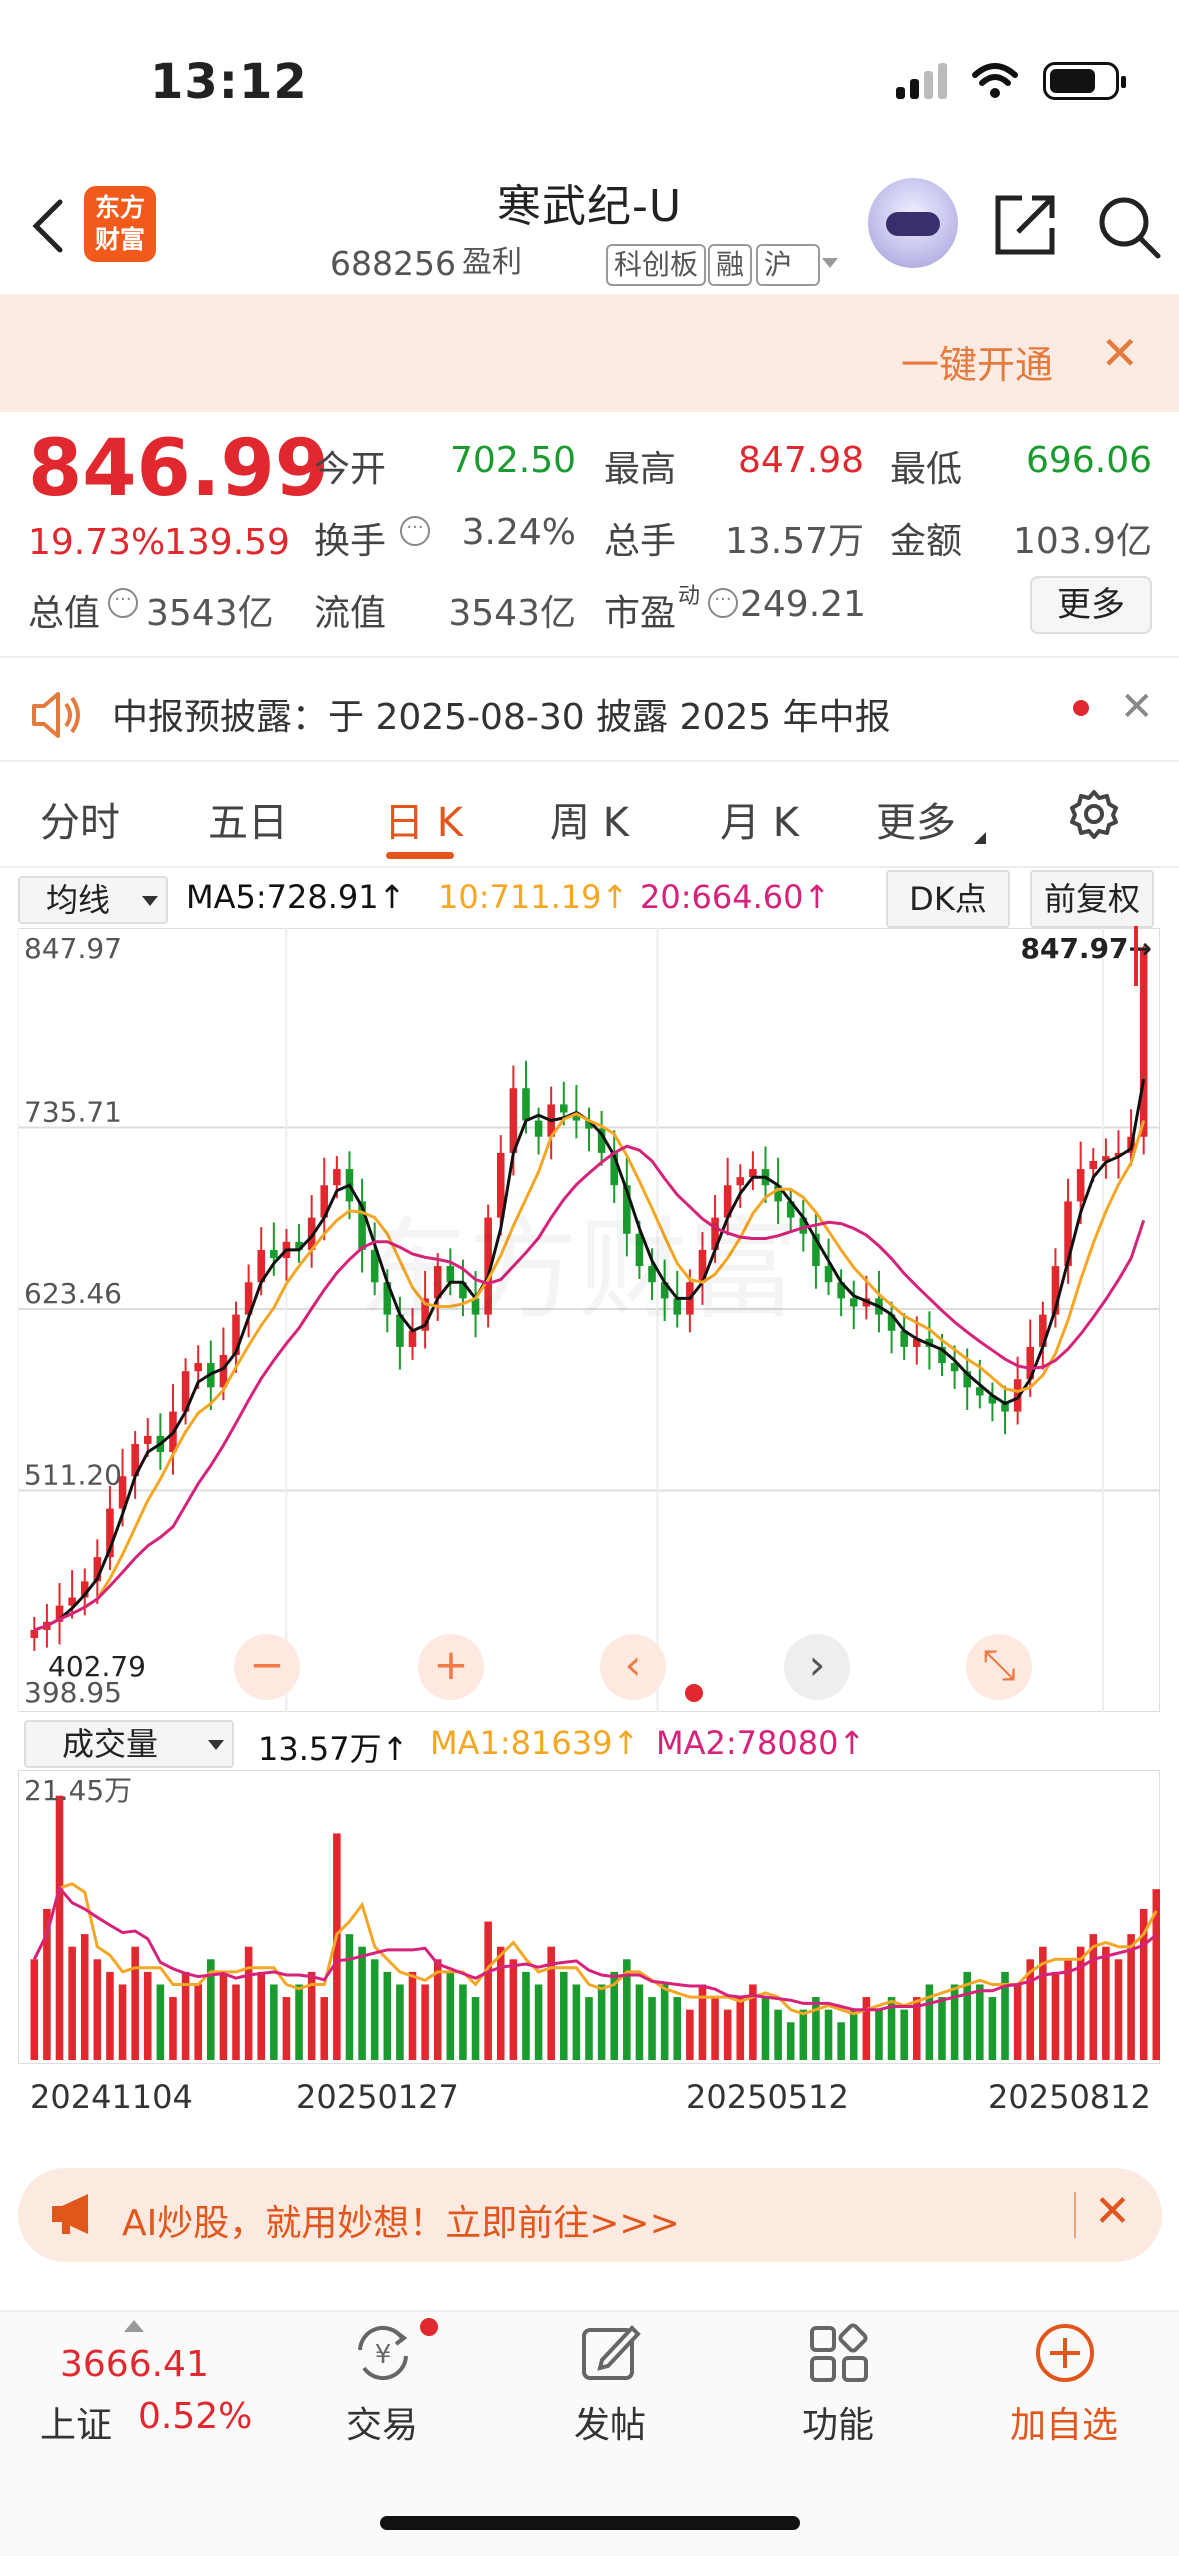  Describe the element at coordinates (248, 819) in the screenshot. I see `tab-five-day: 五日` at that location.